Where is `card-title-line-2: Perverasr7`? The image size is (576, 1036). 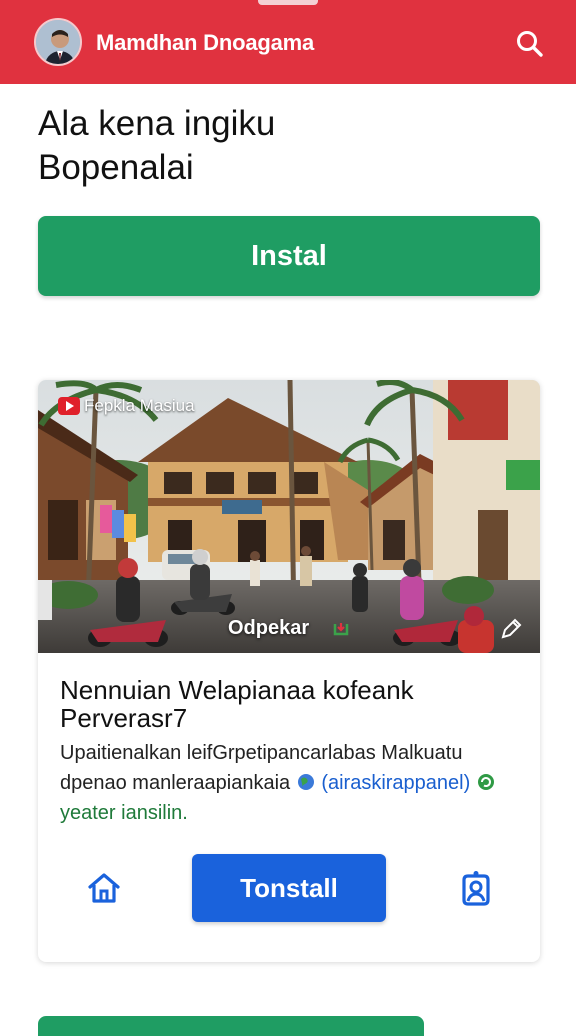 card-title-line-2: Perverasr7 is located at coordinates (124, 718).